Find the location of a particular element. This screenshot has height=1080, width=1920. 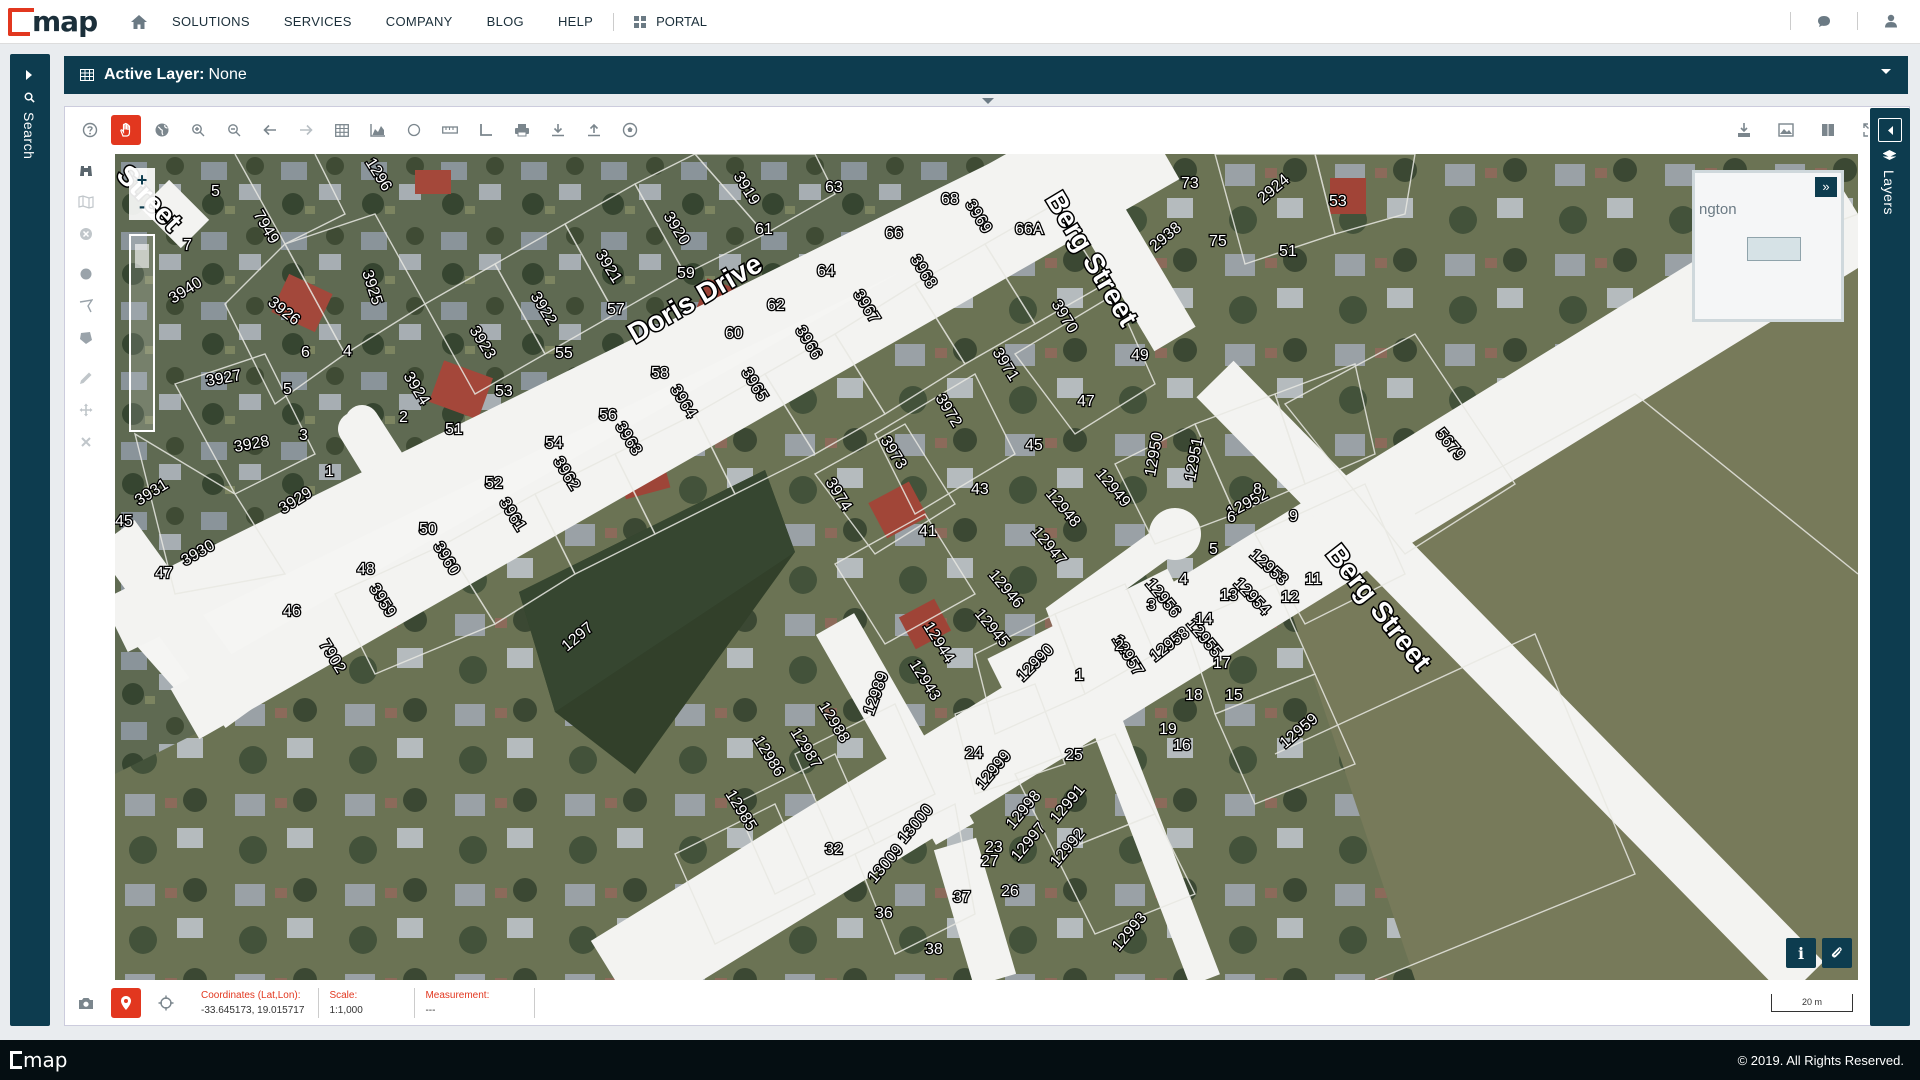

pencil-icon is located at coordinates (86, 378).